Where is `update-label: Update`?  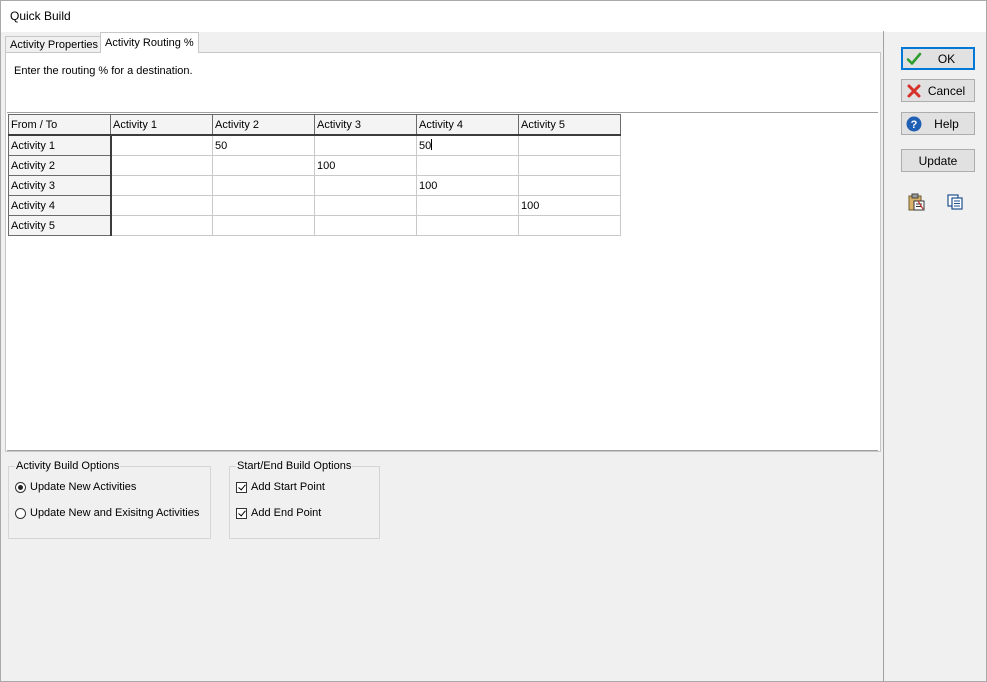 update-label: Update is located at coordinates (938, 160).